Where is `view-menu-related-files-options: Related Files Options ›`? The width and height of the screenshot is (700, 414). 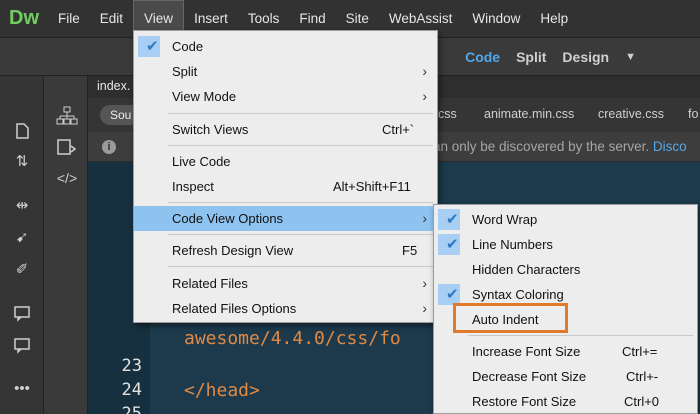 view-menu-related-files-options: Related Files Options › is located at coordinates (285, 308).